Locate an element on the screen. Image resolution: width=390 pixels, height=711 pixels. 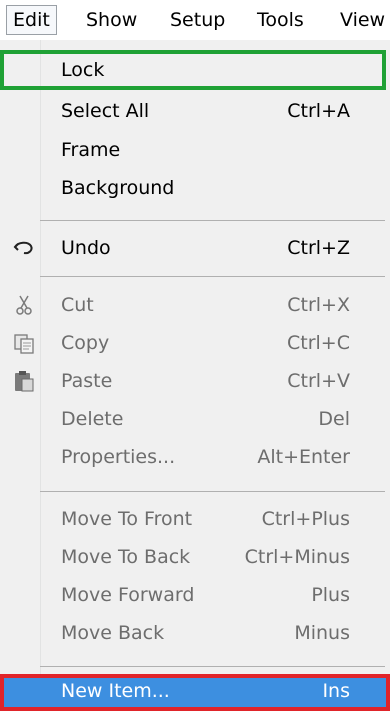
menu-item-move-to-front: Move To Front Ctrl+Plus is located at coordinates (195, 519).